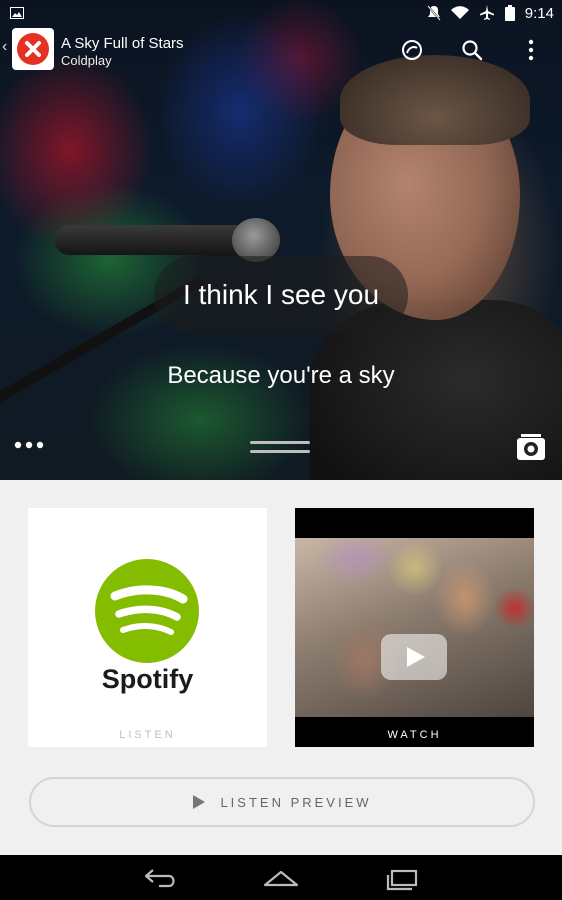 This screenshot has height=900, width=562. I want to click on recents-icon, so click(402, 878).